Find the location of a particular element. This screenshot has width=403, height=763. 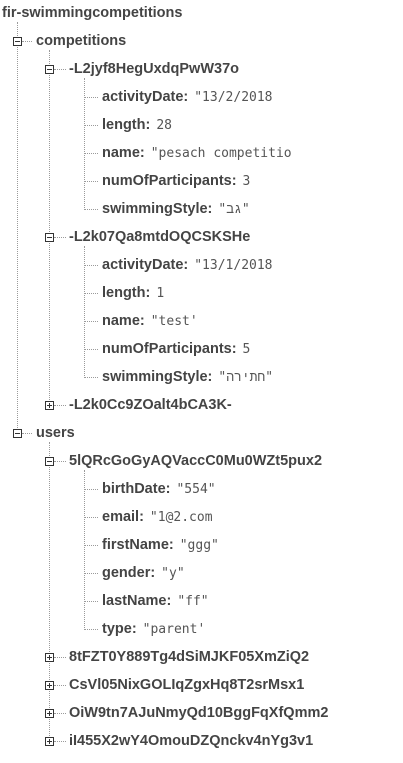

node-label: -L2k07Qa8mtdOQCSKSHe is located at coordinates (159, 237).